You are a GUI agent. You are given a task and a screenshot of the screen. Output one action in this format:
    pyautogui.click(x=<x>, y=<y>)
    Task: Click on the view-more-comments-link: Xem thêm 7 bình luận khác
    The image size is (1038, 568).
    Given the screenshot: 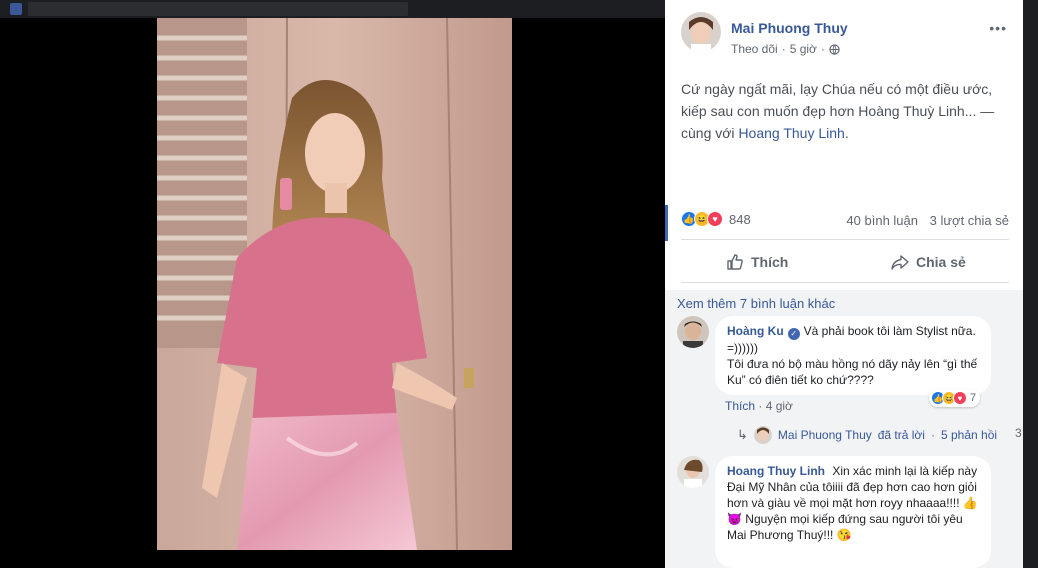 What is the action you would take?
    pyautogui.click(x=756, y=303)
    